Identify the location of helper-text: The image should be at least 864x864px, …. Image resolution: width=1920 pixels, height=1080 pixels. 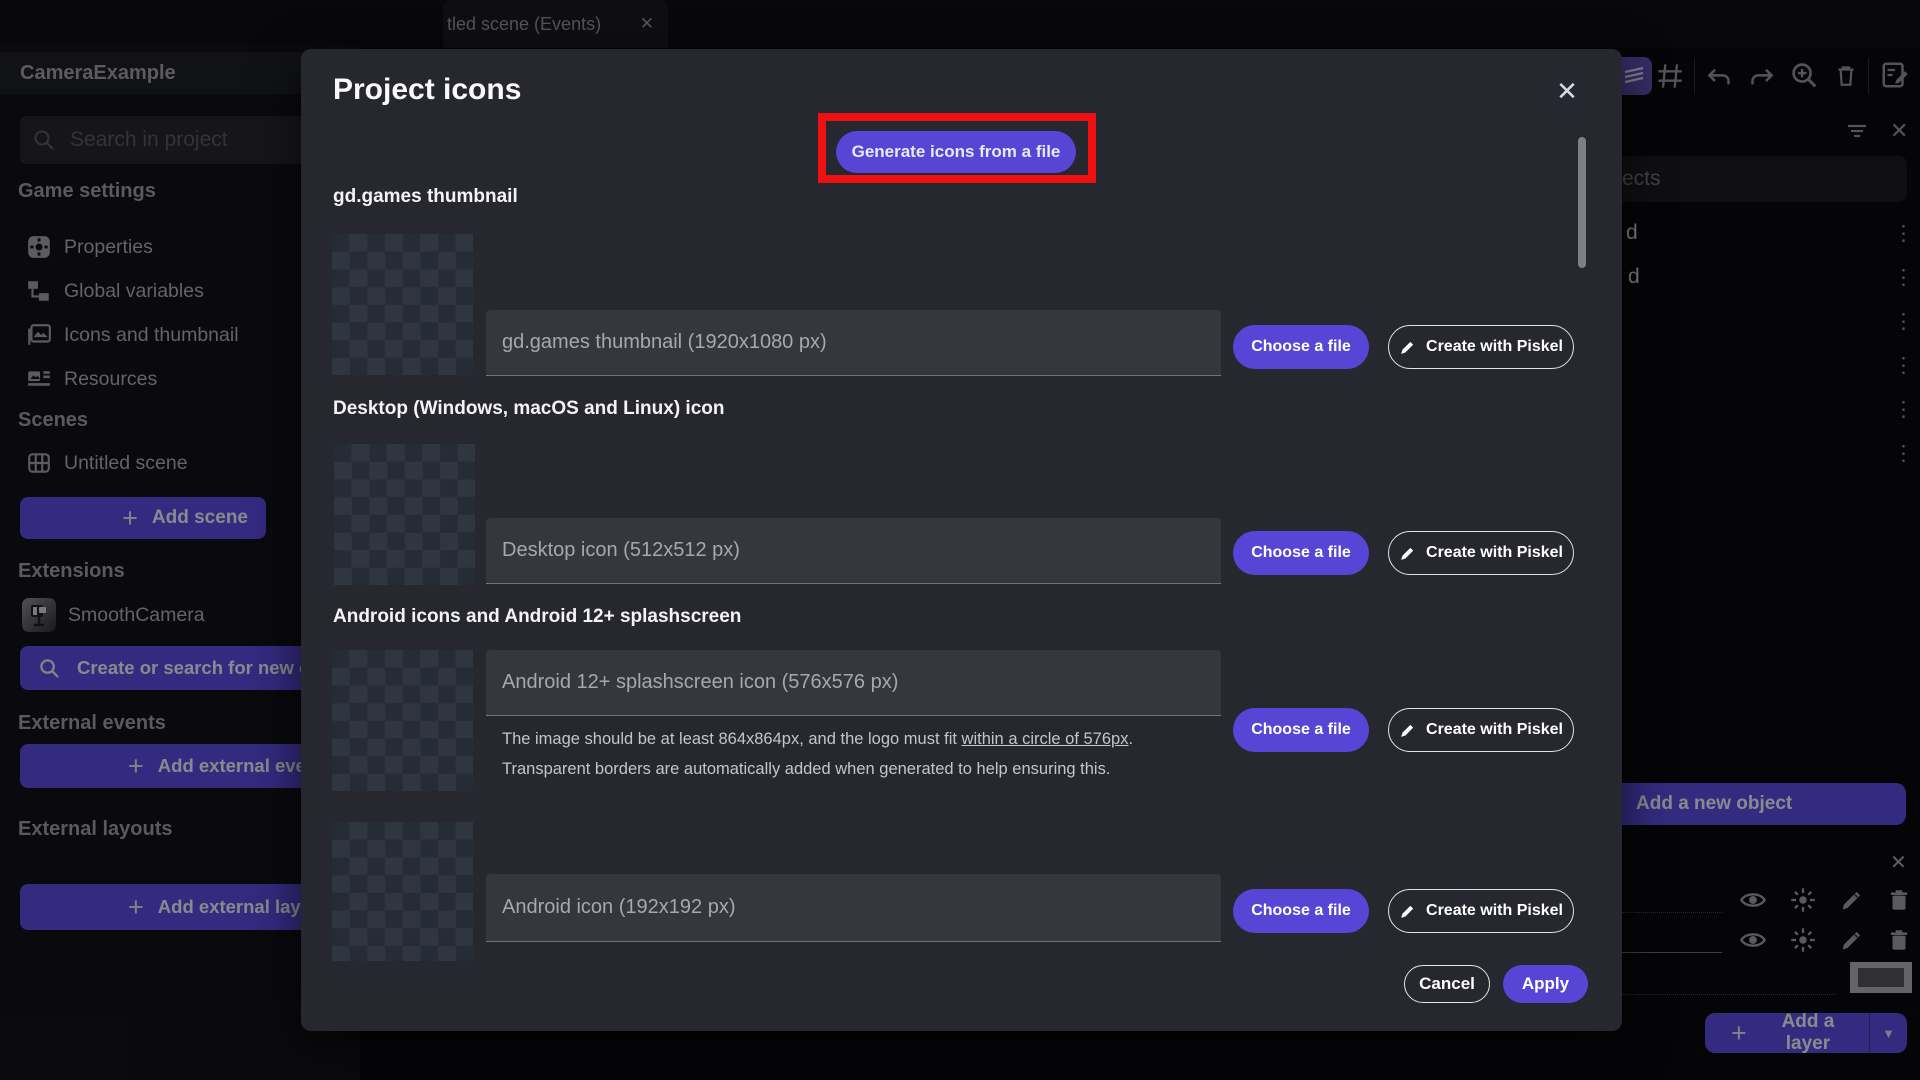
(732, 739).